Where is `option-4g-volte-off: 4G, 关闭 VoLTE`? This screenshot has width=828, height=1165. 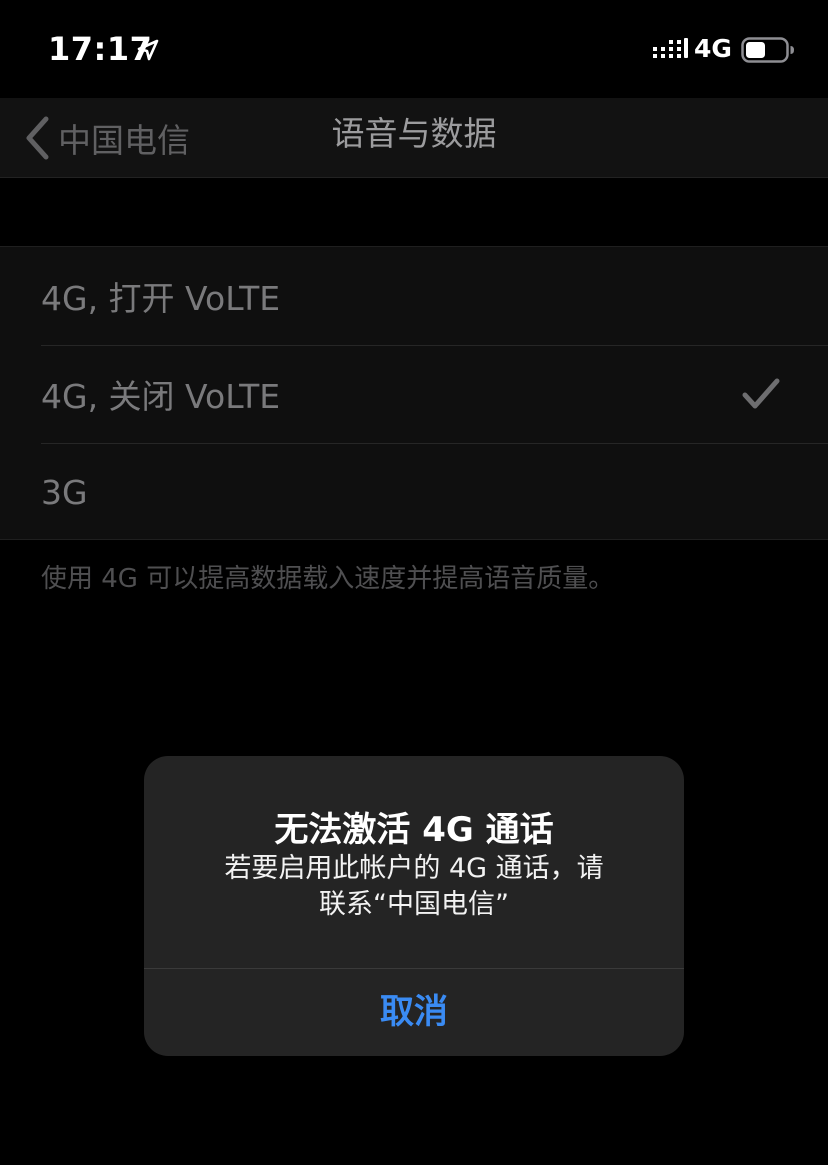
option-4g-volte-off: 4G, 关闭 VoLTE is located at coordinates (414, 394).